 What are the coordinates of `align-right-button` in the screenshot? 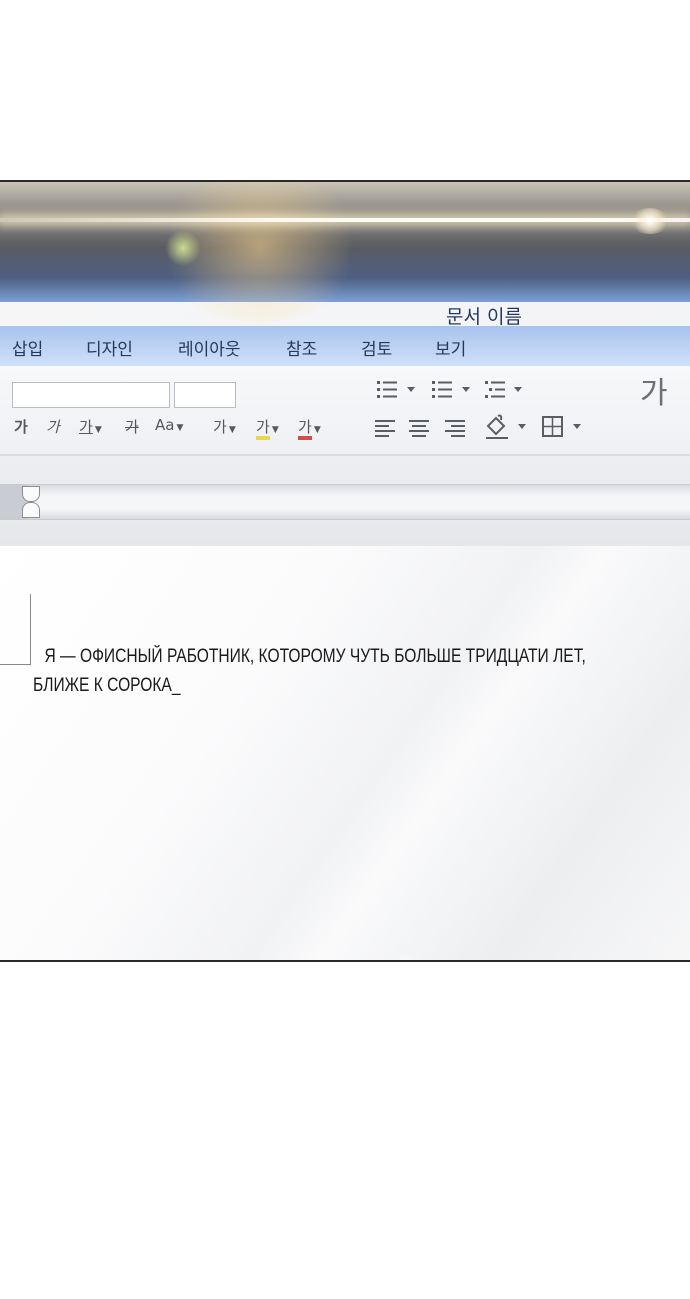 It's located at (455, 430).